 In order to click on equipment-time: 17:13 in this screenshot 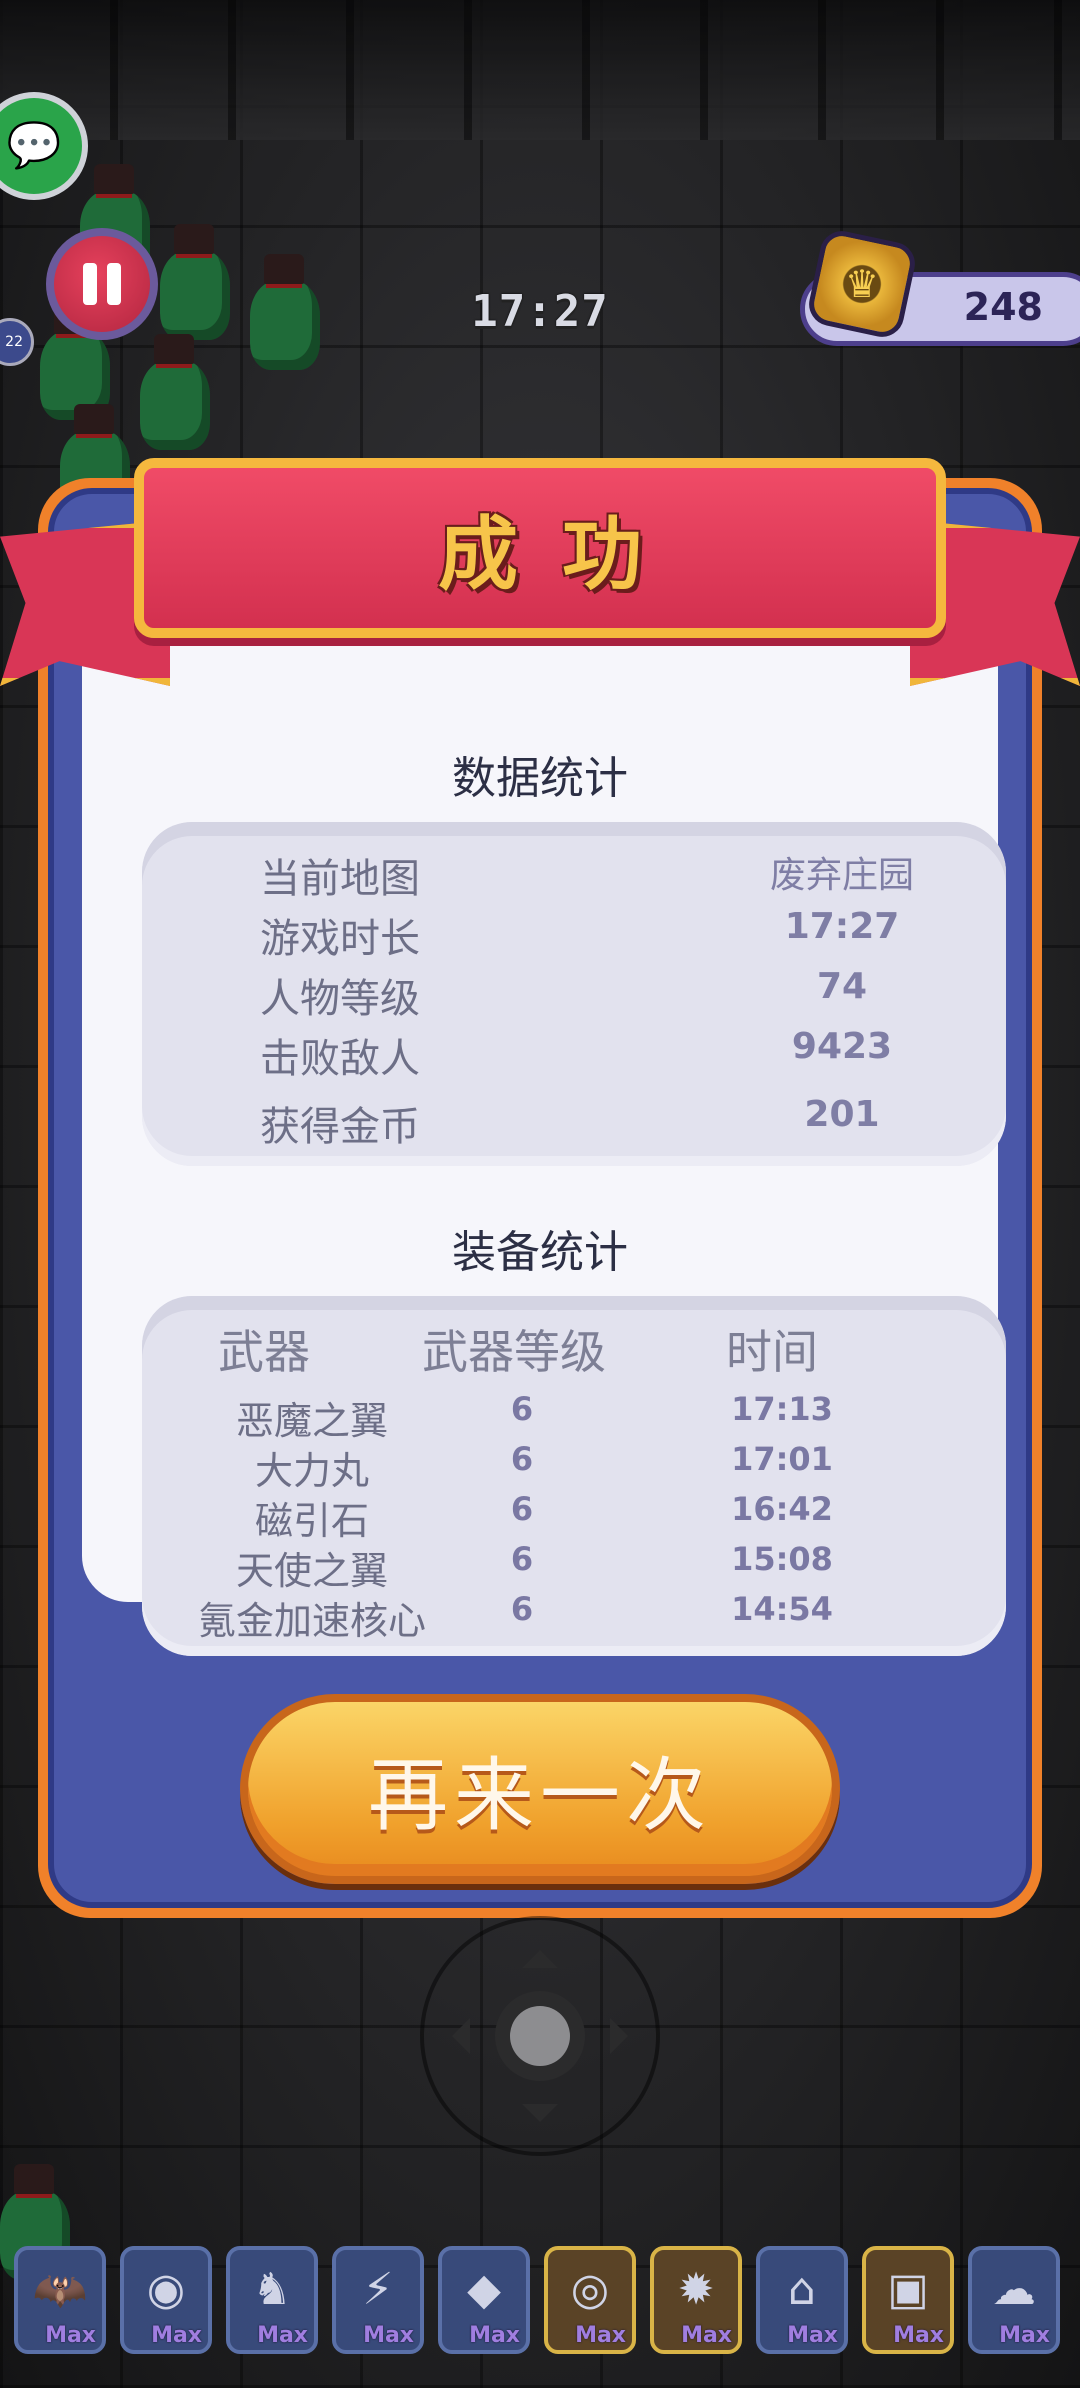, I will do `click(782, 1409)`.